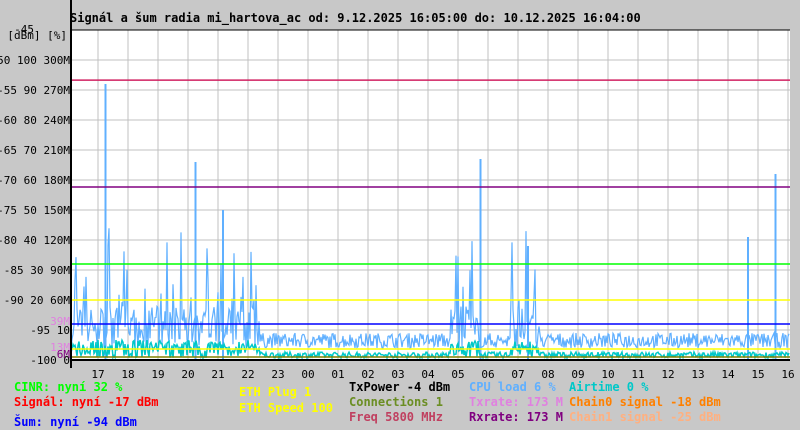  What do you see at coordinates (97, 374) in the screenshot?
I see `x-tick-label: 17` at bounding box center [97, 374].